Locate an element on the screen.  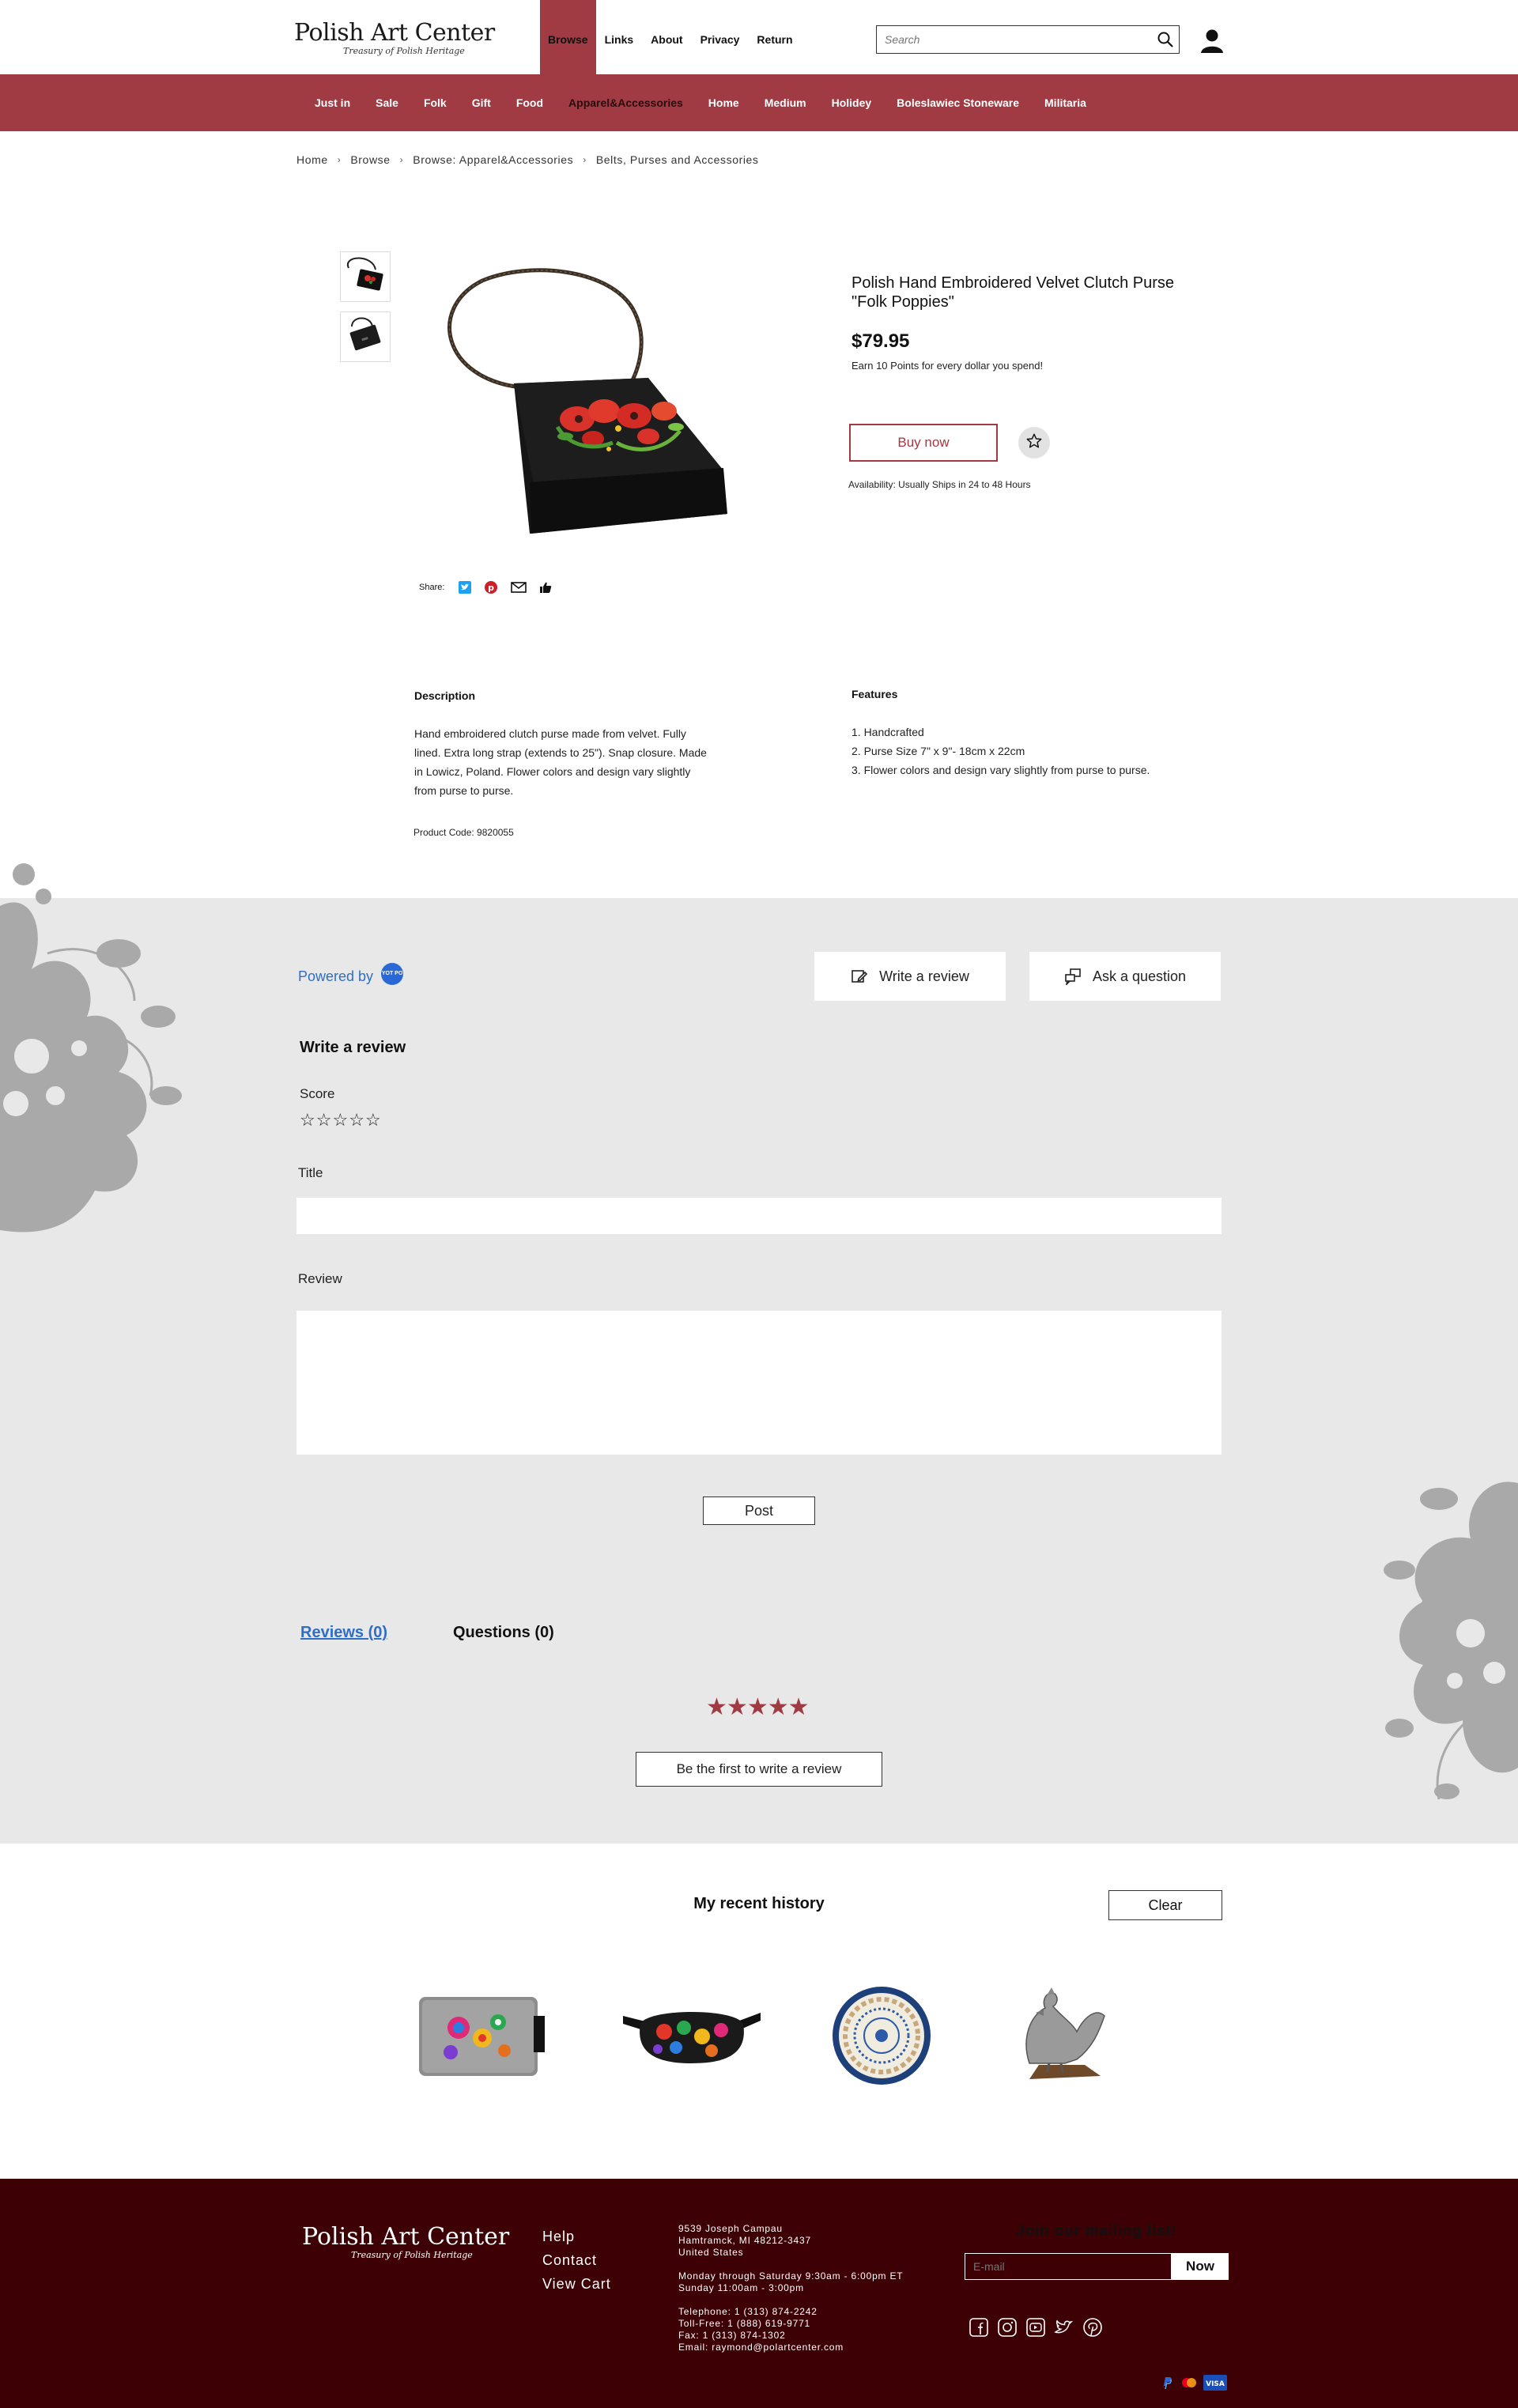
pinterest-share-icon: p is located at coordinates (491, 587).